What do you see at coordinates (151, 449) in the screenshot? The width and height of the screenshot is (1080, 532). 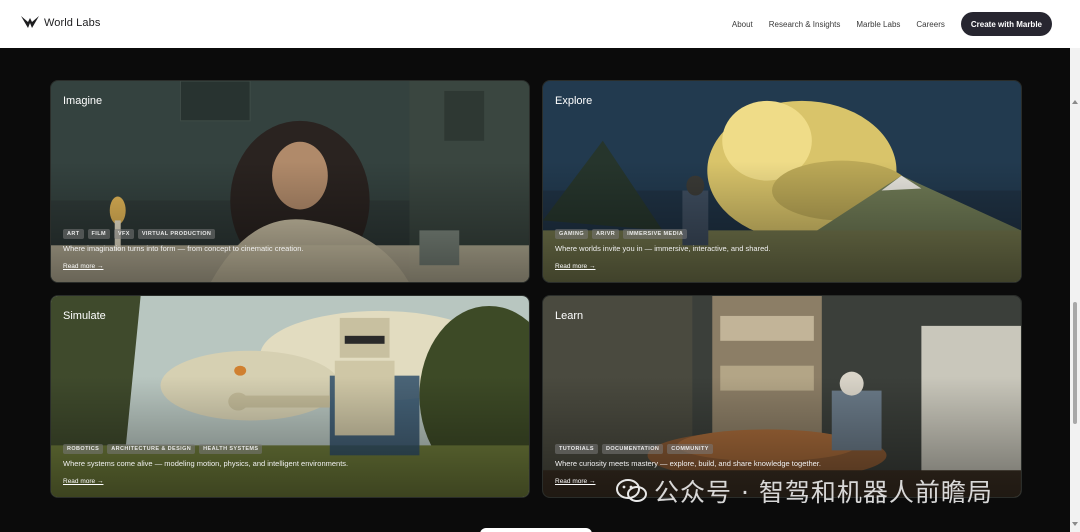 I see `tag: ARCHITECTURE & DESIGN` at bounding box center [151, 449].